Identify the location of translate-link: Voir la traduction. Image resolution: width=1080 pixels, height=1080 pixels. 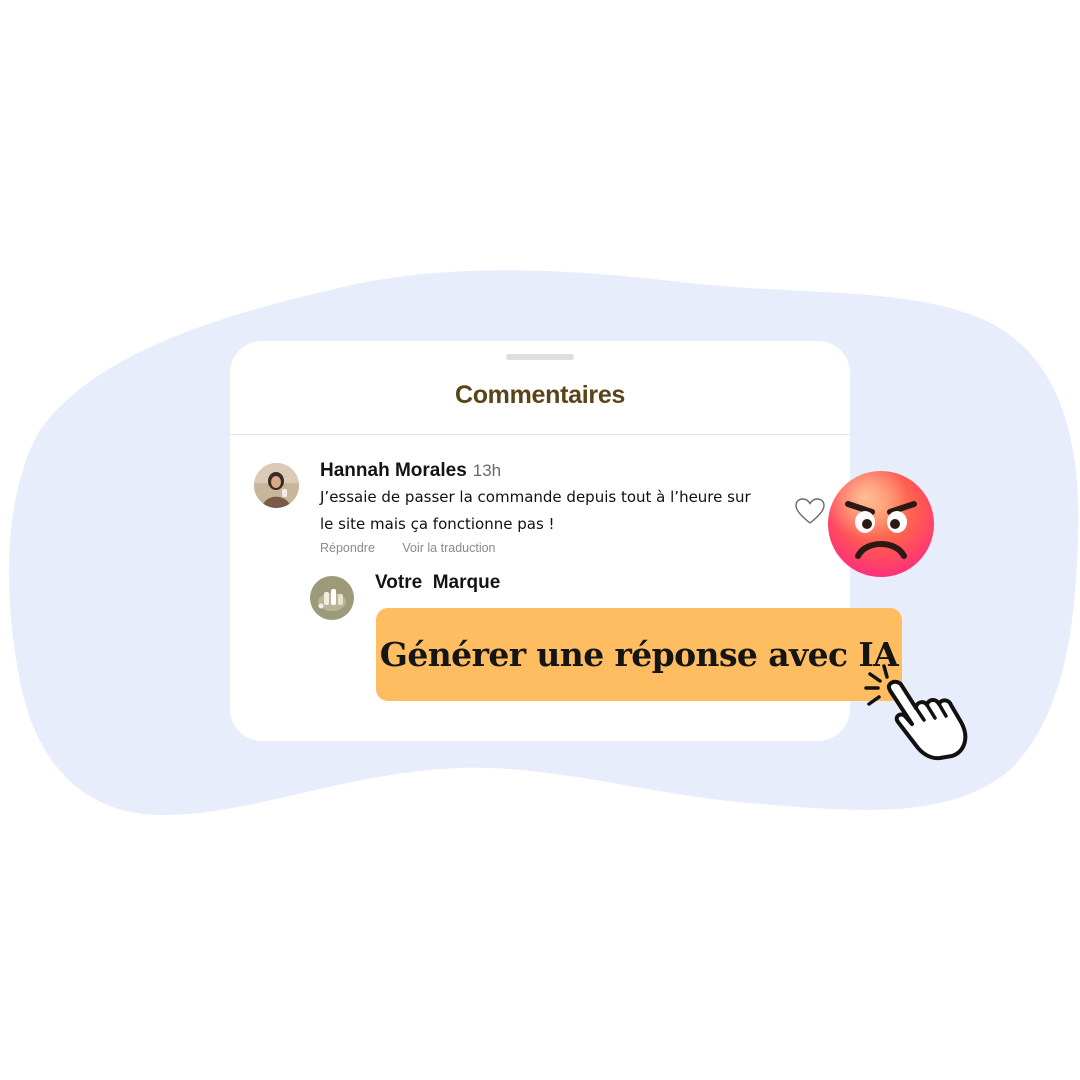
(448, 548).